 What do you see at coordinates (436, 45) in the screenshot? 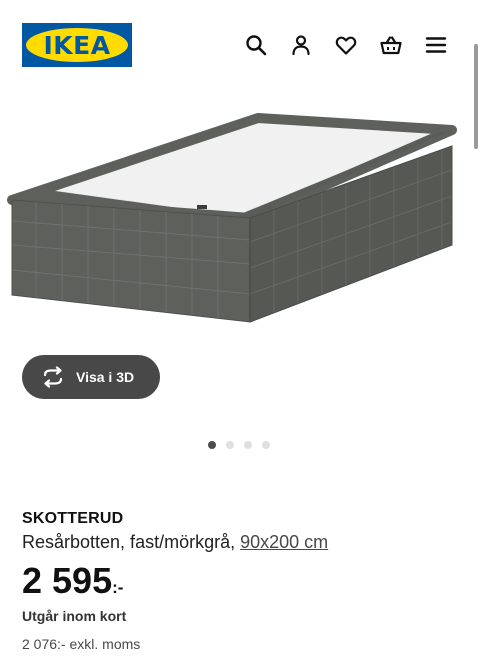
I see `menu-icon` at bounding box center [436, 45].